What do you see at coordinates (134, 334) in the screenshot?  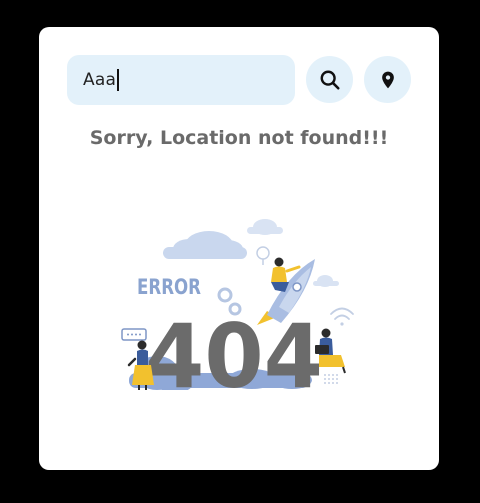 I see `chat-bubble-icon` at bounding box center [134, 334].